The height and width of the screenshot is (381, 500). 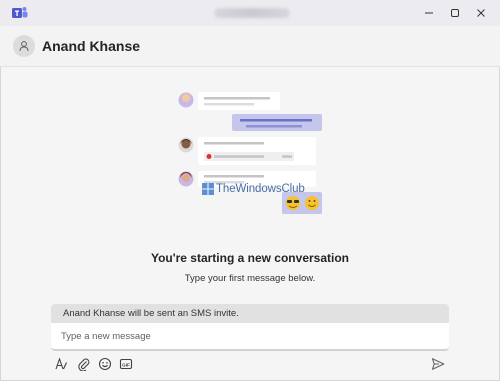 What do you see at coordinates (20, 12) in the screenshot?
I see `teams-logo-icon` at bounding box center [20, 12].